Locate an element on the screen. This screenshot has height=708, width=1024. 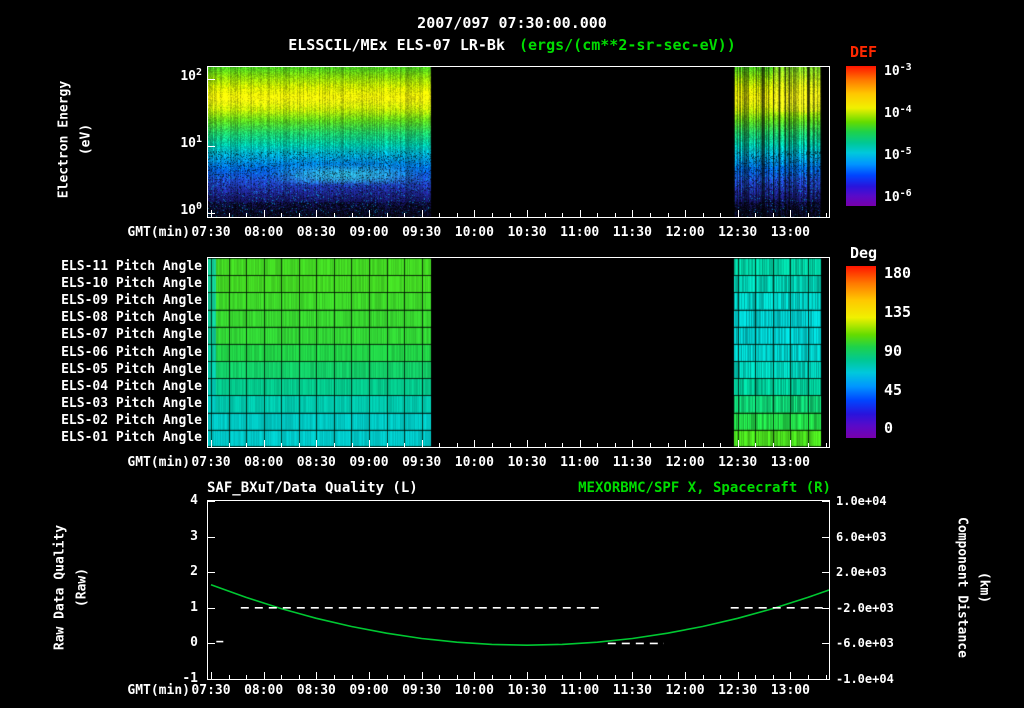
component-distance-axis-label-line1: Component Distance is located at coordinates (962, 587).